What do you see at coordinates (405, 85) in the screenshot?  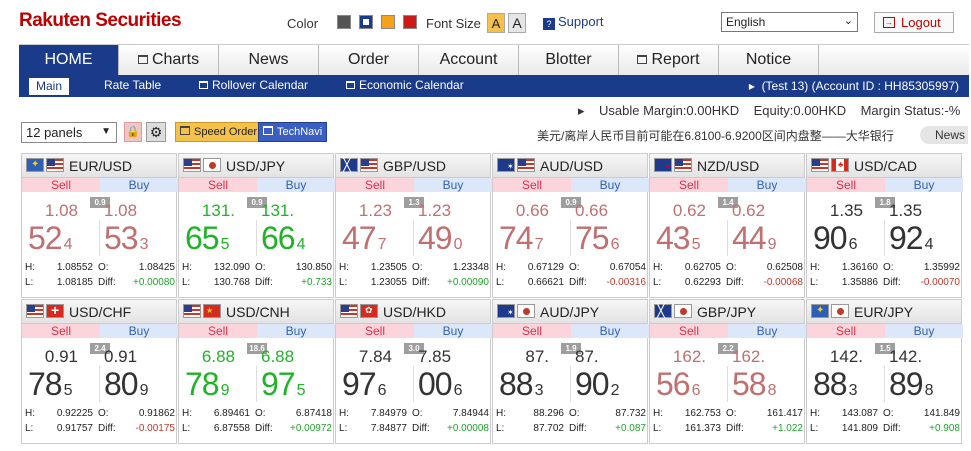 I see `subtab-economic-calendar: Economic Calendar` at bounding box center [405, 85].